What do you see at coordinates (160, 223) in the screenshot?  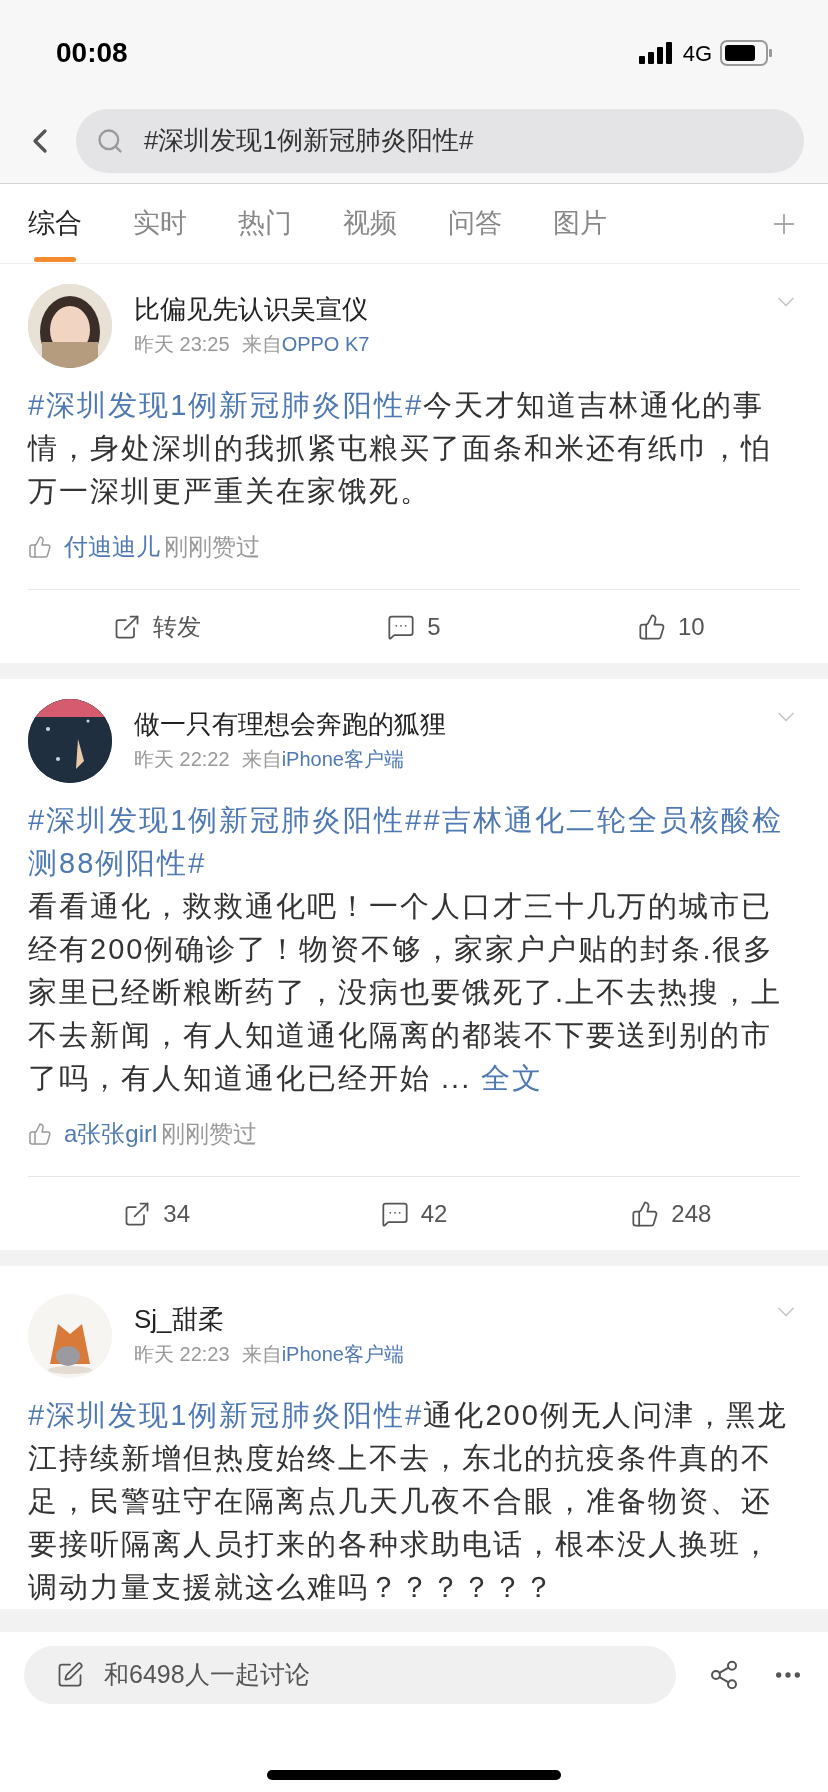 I see `tab: 实时` at bounding box center [160, 223].